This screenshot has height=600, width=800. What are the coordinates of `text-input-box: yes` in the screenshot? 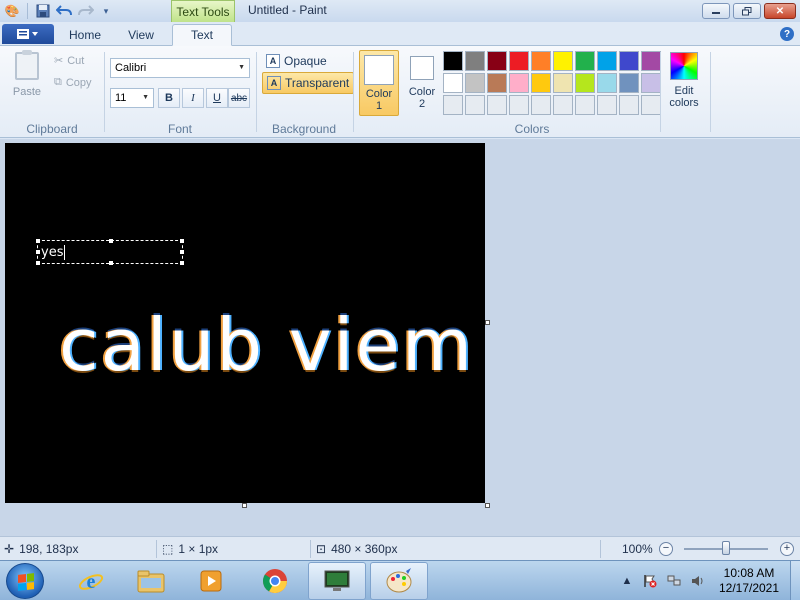 It's located at (110, 252).